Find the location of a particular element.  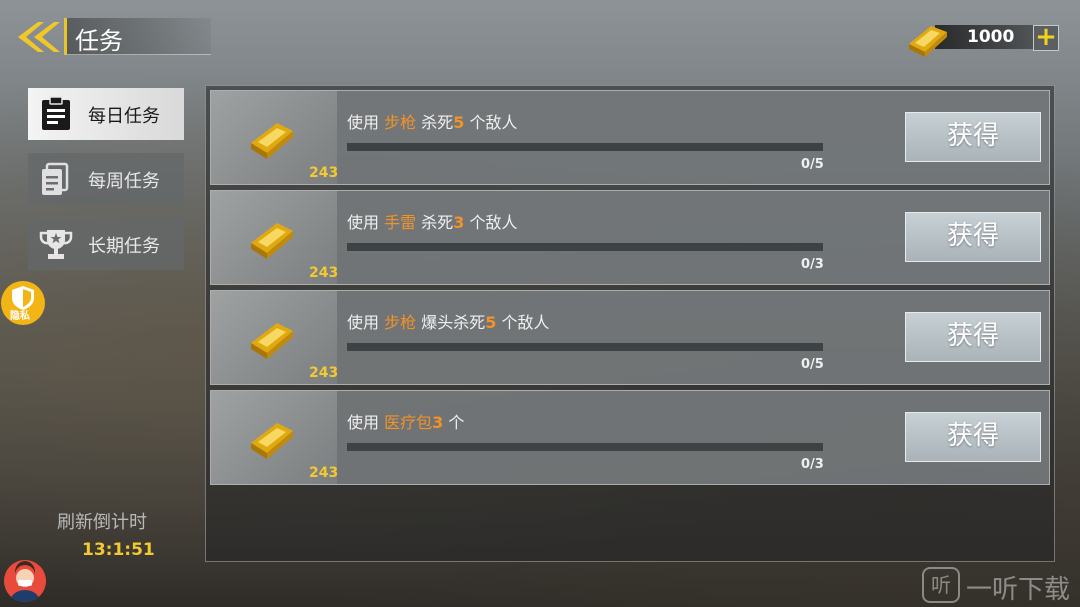

task-action: 爆头杀死 is located at coordinates (453, 322).